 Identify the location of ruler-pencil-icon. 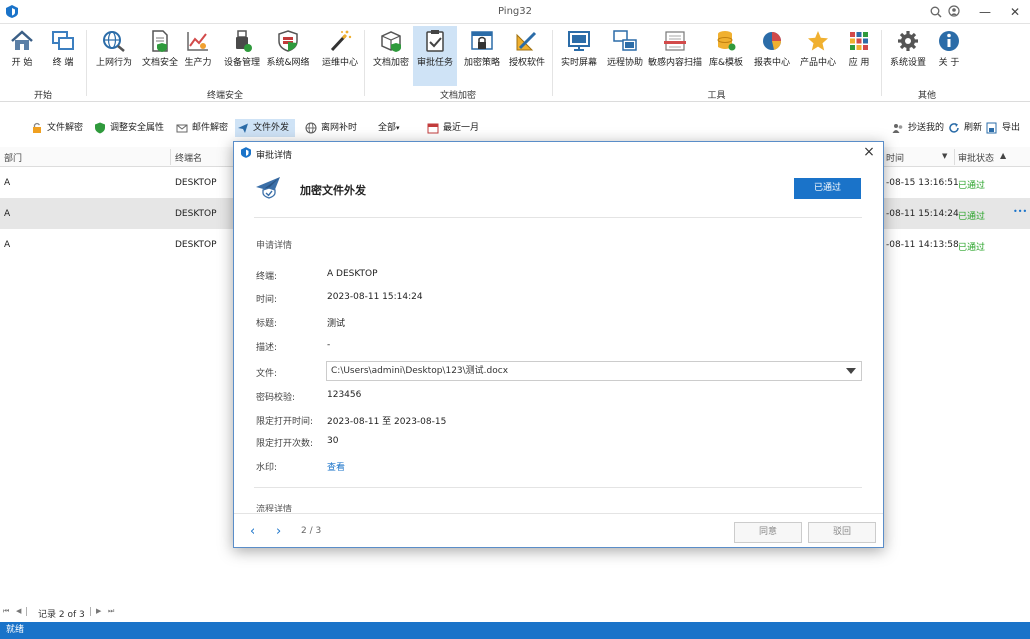
(526, 41).